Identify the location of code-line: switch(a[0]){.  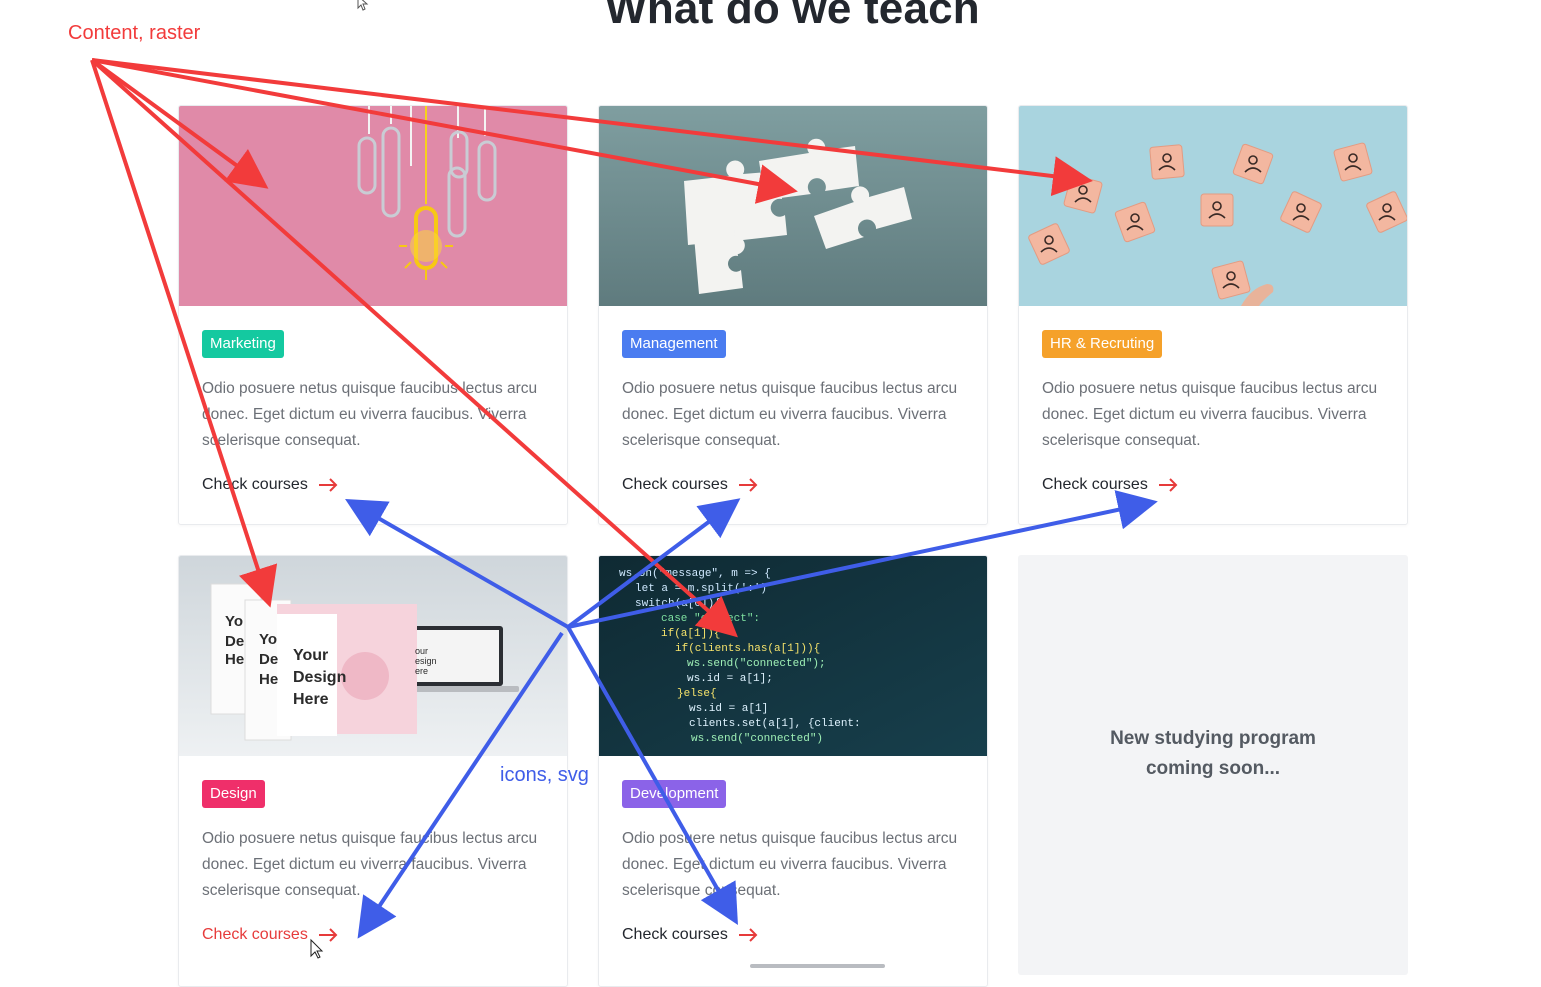
(678, 604).